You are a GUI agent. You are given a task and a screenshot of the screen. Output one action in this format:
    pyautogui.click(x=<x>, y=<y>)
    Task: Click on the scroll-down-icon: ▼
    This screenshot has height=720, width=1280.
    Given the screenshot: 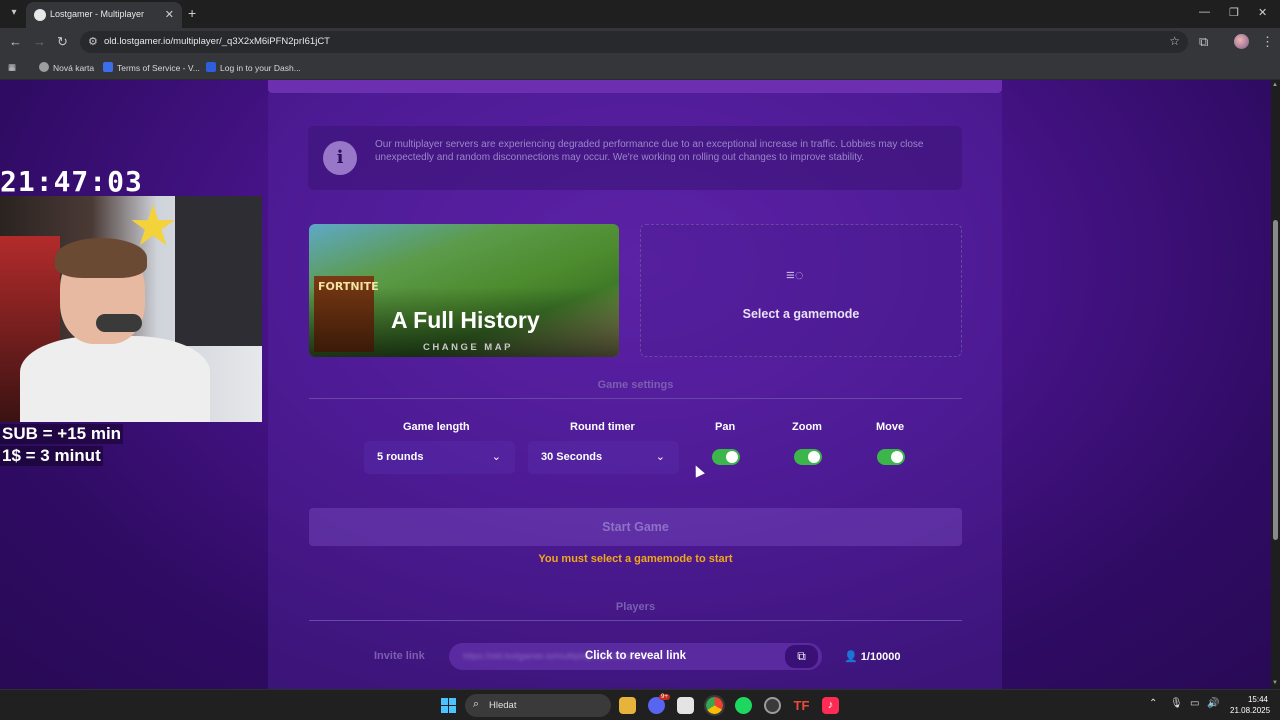 What is the action you would take?
    pyautogui.click(x=1275, y=683)
    